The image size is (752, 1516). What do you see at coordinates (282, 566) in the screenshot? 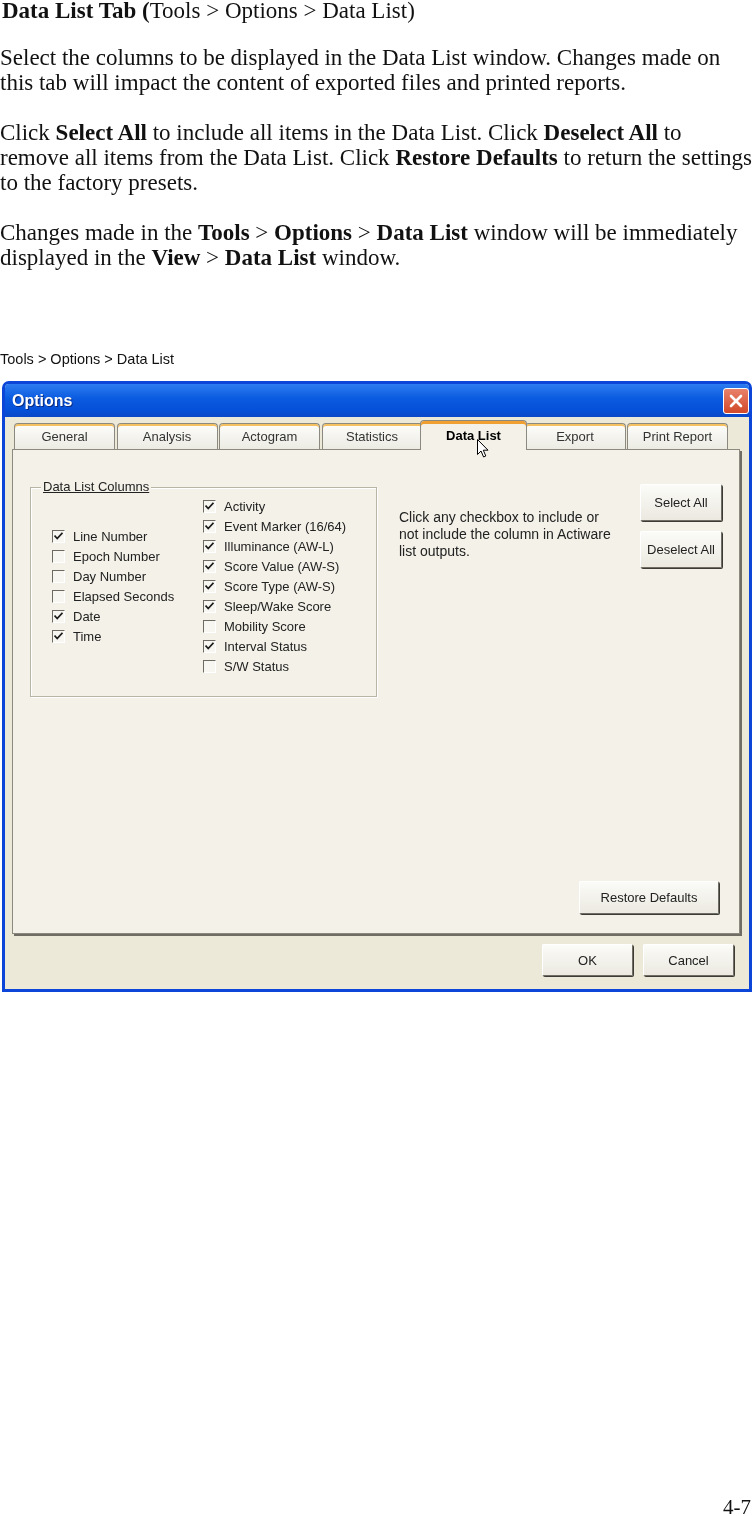
I see `checkbox-label: Score Value (AW-S)` at bounding box center [282, 566].